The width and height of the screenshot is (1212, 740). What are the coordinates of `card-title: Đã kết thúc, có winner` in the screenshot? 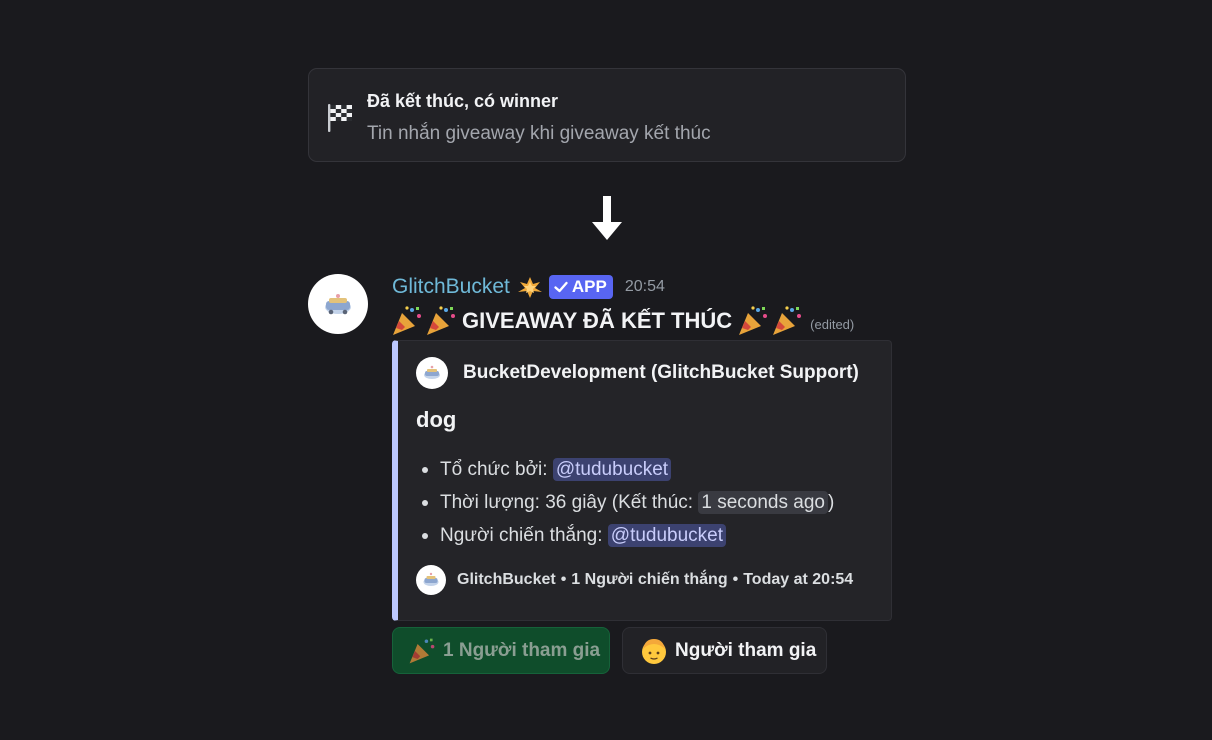 It's located at (463, 101).